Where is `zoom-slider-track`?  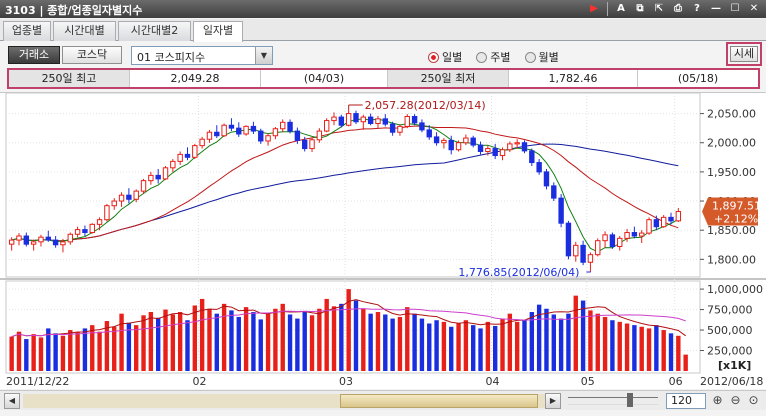 zoom-slider-track is located at coordinates (613, 401).